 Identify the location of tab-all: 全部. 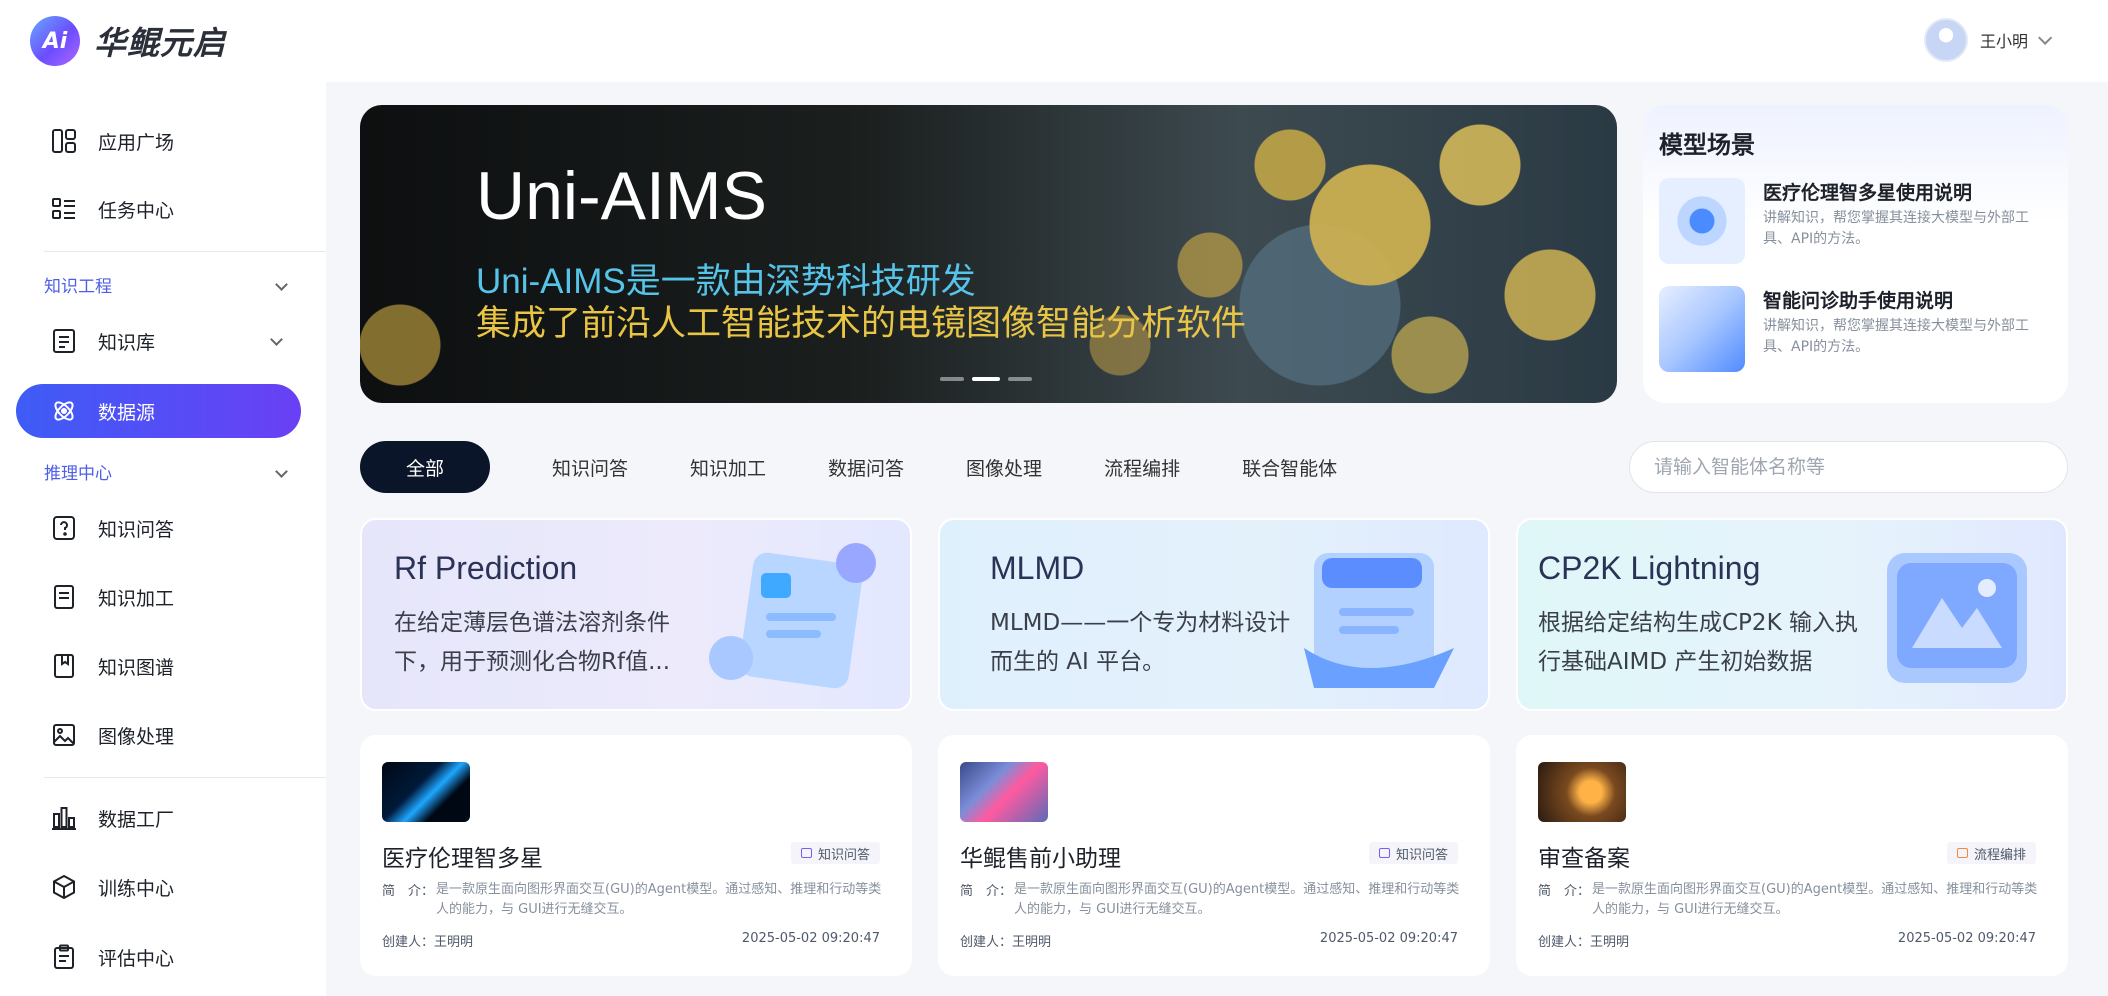
(425, 467).